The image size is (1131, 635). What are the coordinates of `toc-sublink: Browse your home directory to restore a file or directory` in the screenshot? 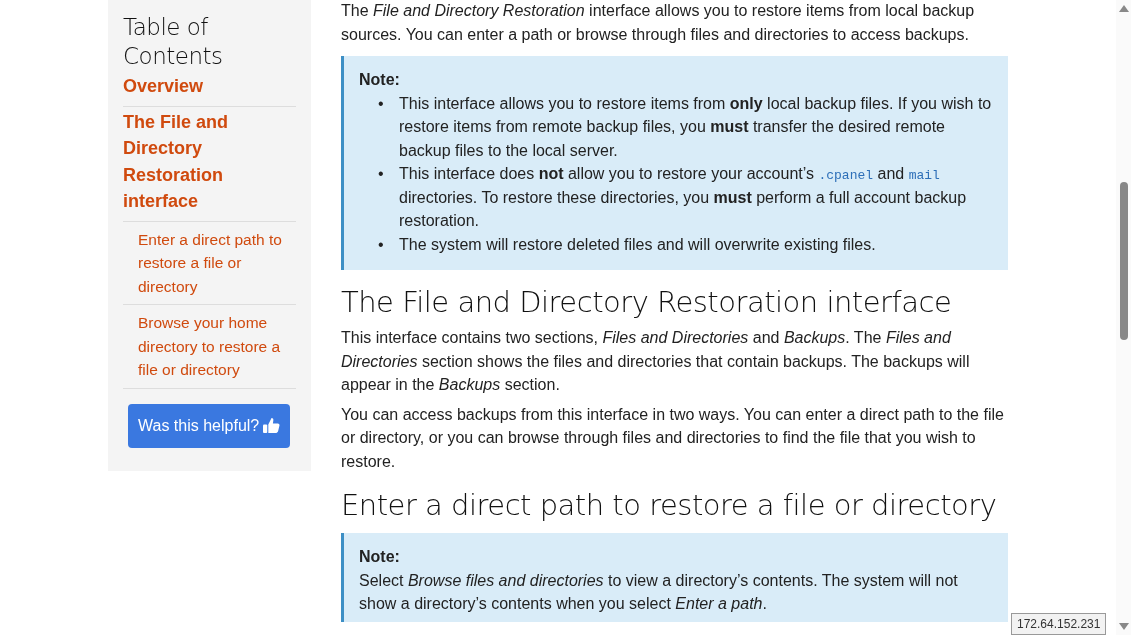 It's located at (217, 346).